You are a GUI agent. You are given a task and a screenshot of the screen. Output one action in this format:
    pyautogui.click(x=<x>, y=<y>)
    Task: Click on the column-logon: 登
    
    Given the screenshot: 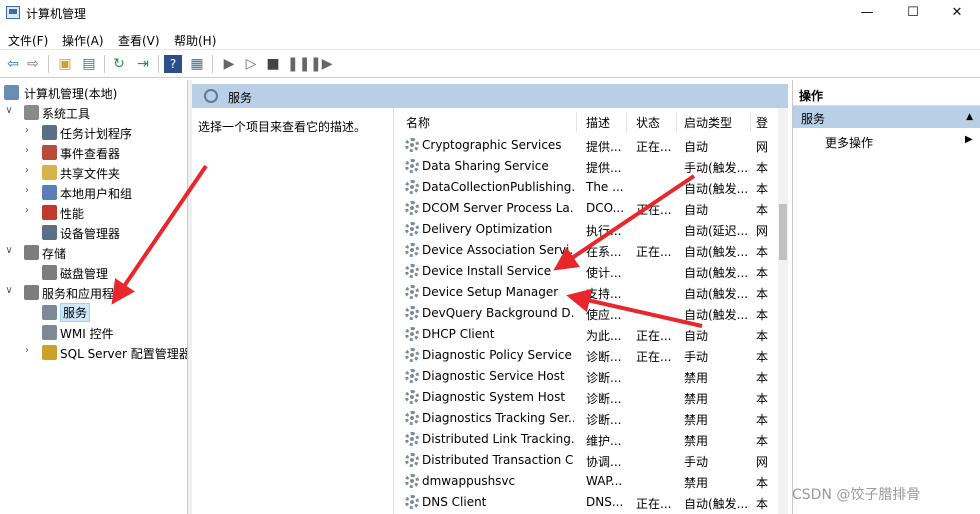 What is the action you would take?
    pyautogui.click(x=762, y=122)
    